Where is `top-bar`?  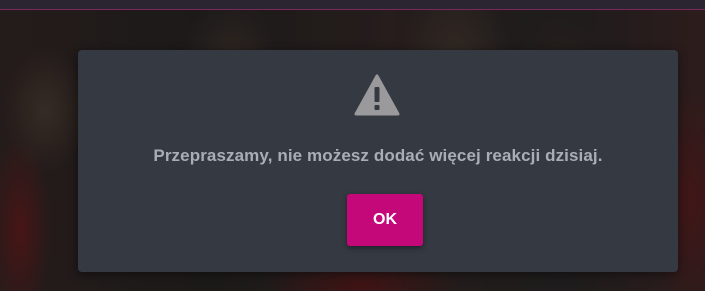
top-bar is located at coordinates (352, 5).